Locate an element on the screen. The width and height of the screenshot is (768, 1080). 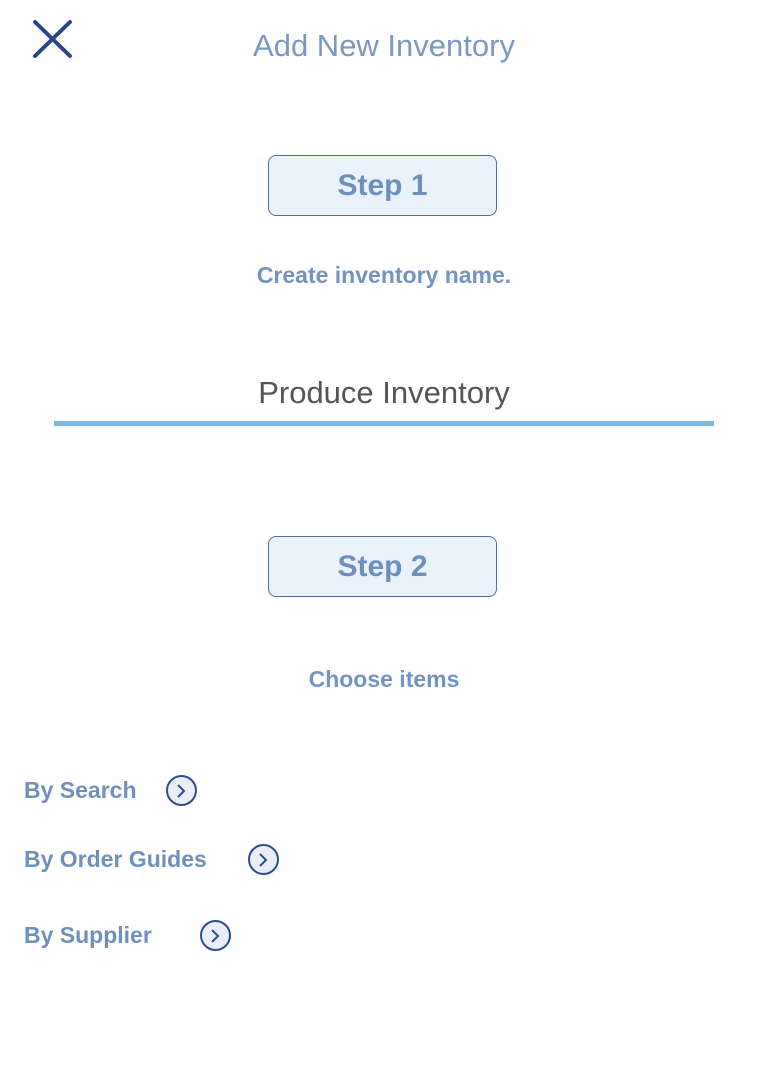
option-by-search: By Search is located at coordinates (110, 790).